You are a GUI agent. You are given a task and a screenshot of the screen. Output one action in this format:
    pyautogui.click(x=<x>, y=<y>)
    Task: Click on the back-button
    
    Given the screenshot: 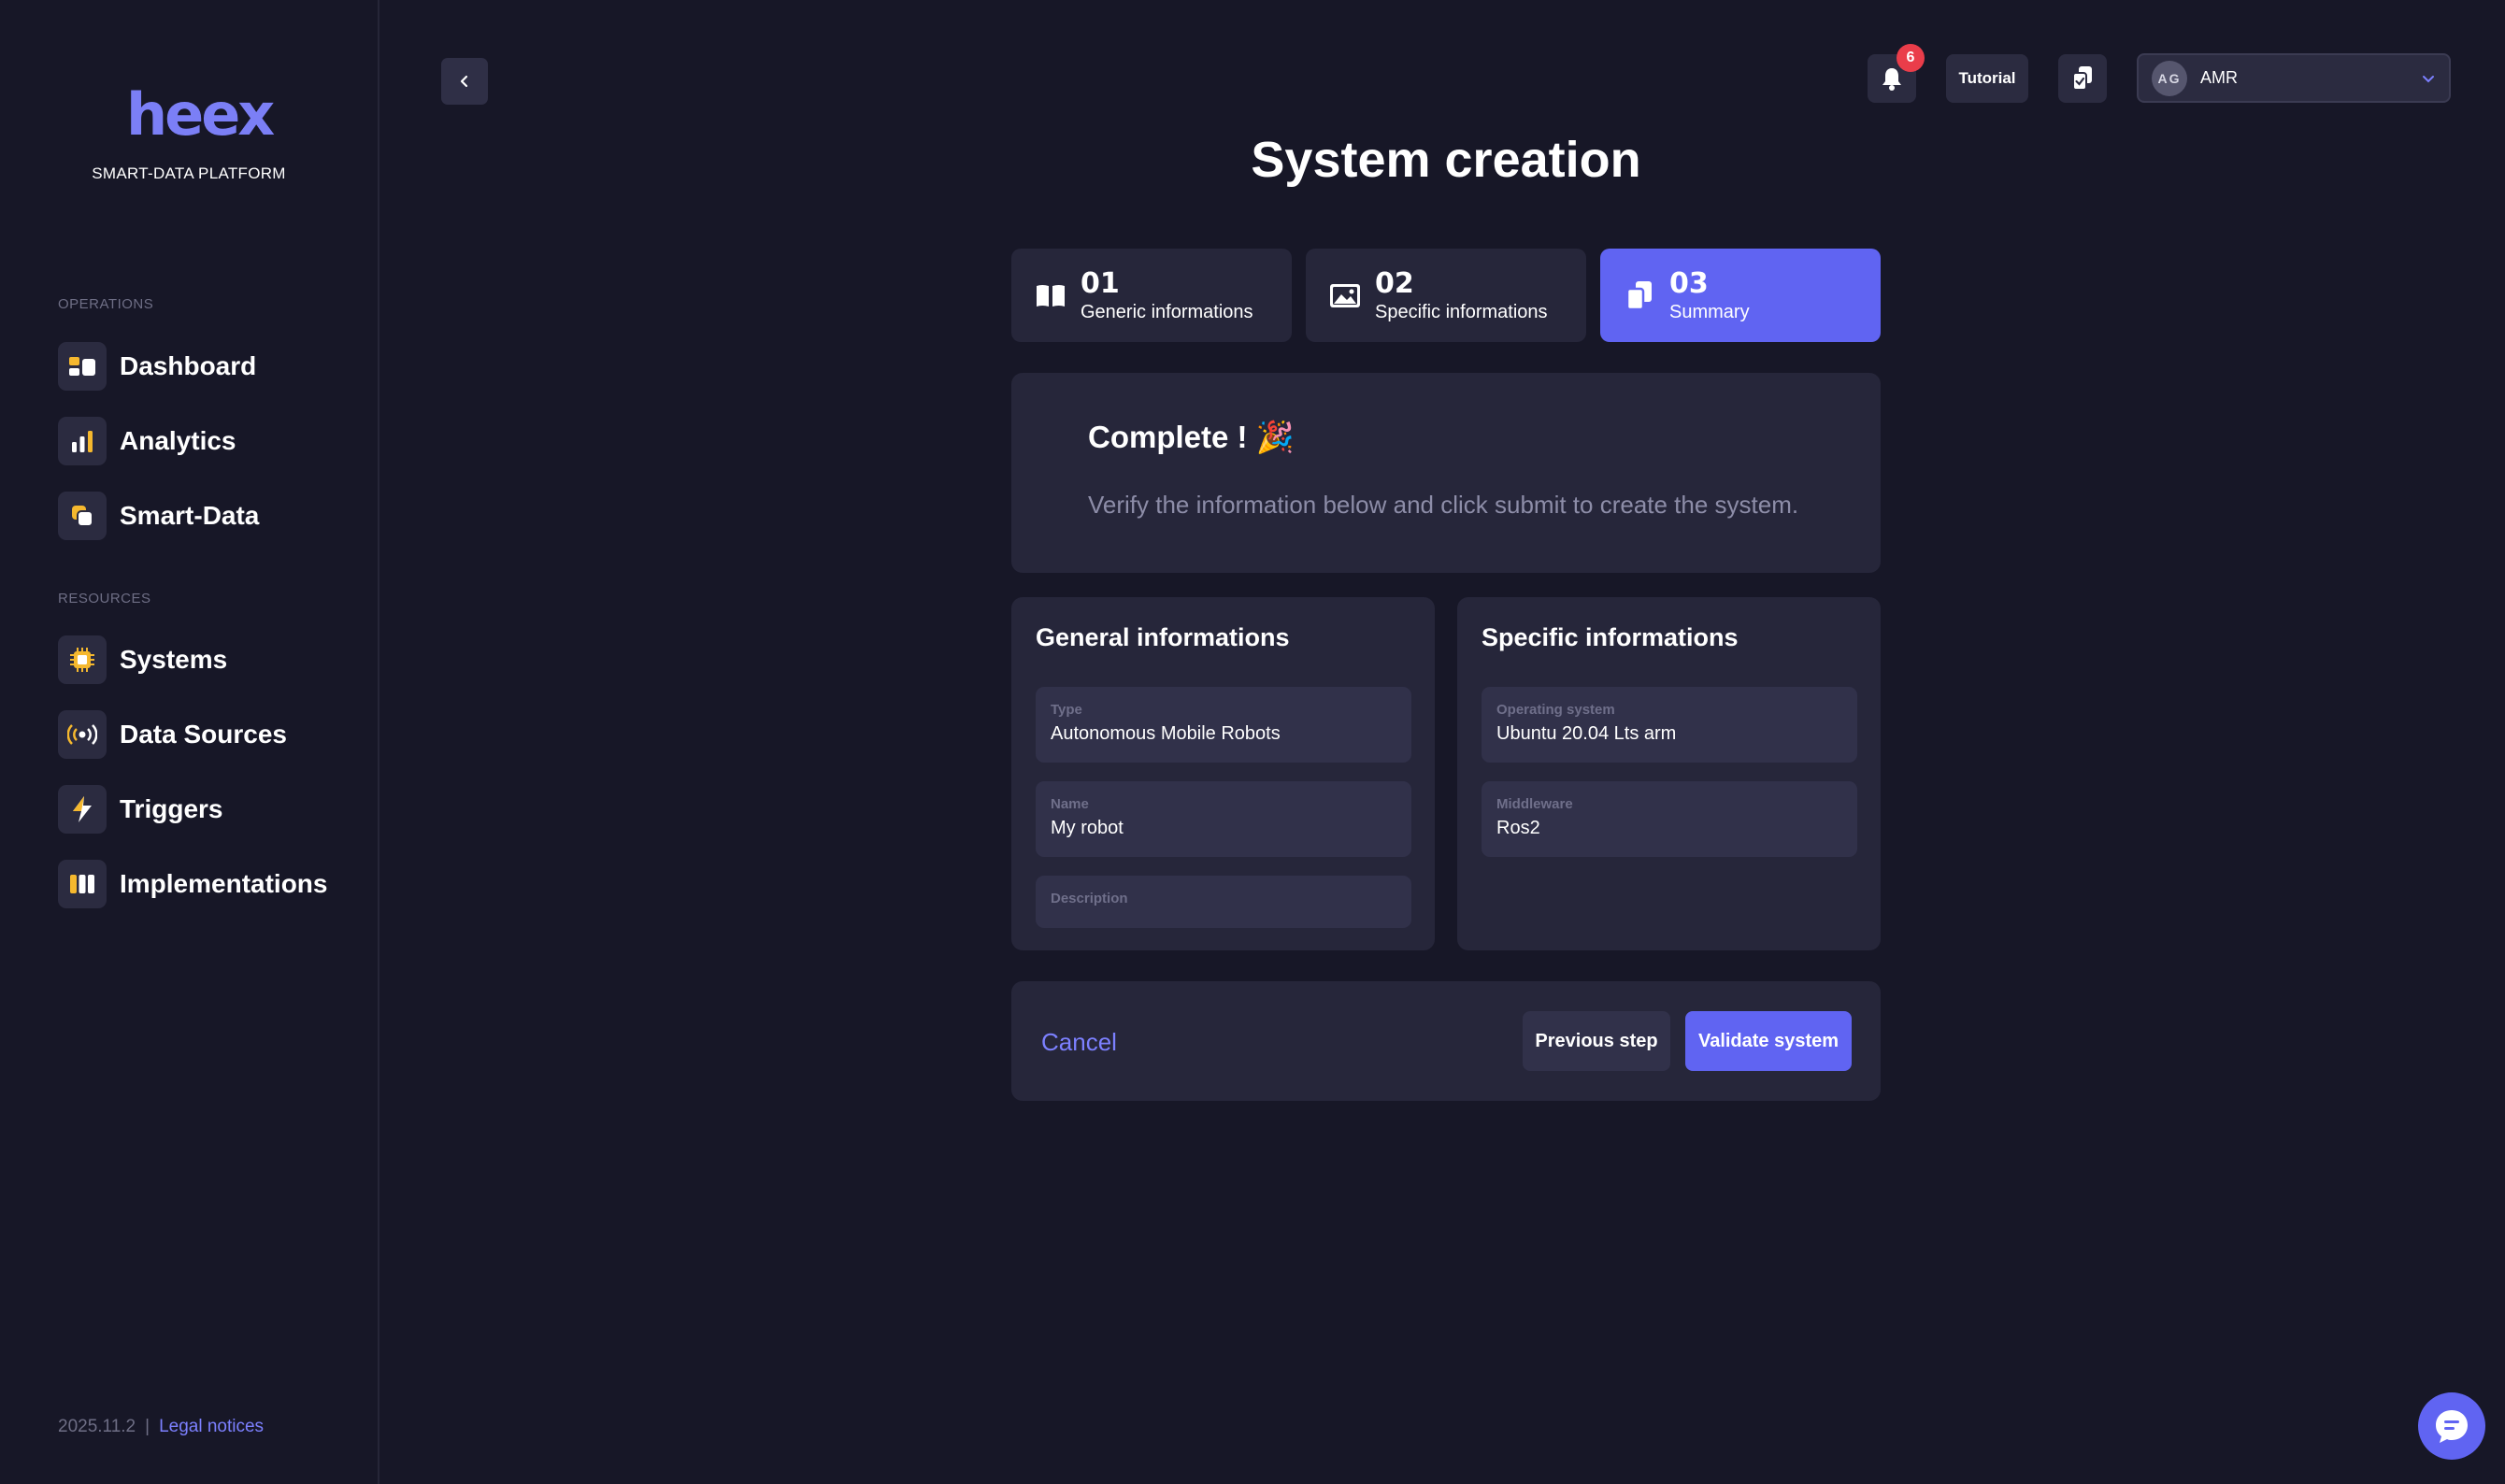 What is the action you would take?
    pyautogui.click(x=464, y=81)
    